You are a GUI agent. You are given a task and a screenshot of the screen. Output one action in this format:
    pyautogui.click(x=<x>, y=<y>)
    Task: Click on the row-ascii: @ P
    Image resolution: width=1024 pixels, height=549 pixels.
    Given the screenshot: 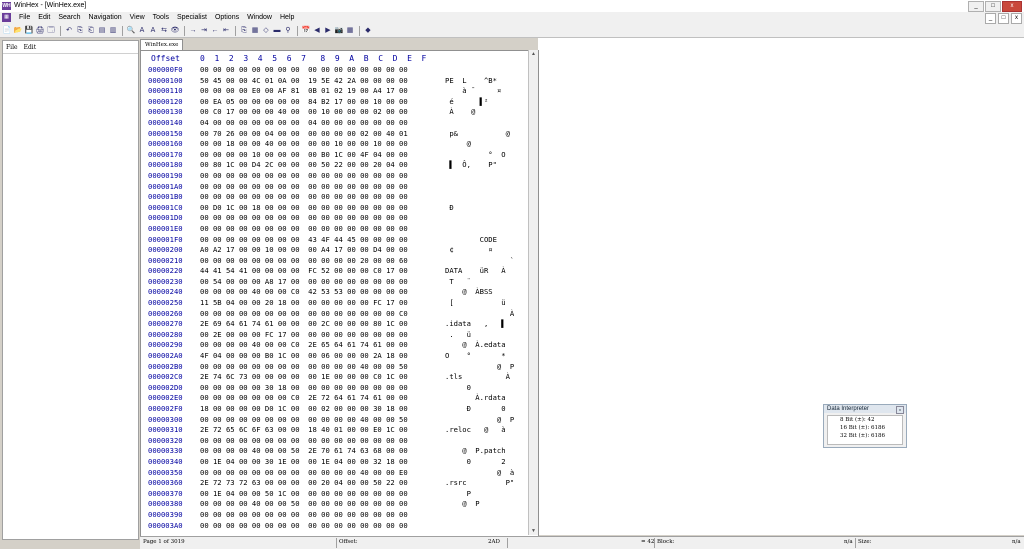 What is the action you would take?
    pyautogui.click(x=479, y=367)
    